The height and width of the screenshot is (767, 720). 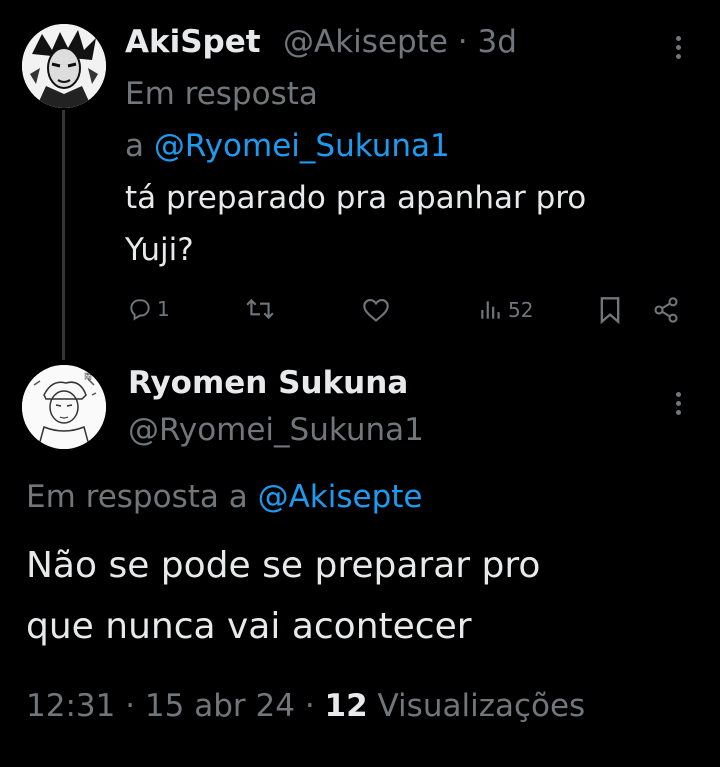 I want to click on avatar-ryomen-sukuna-image: 両, so click(x=64, y=407).